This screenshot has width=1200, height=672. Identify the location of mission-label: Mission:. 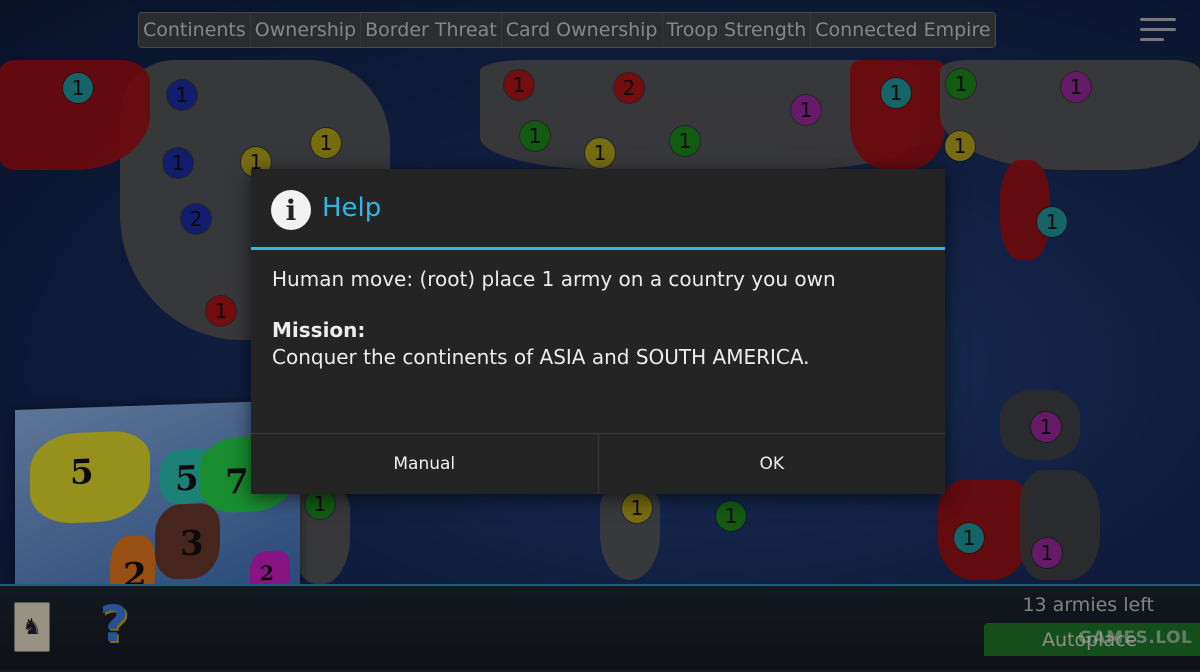
(319, 330).